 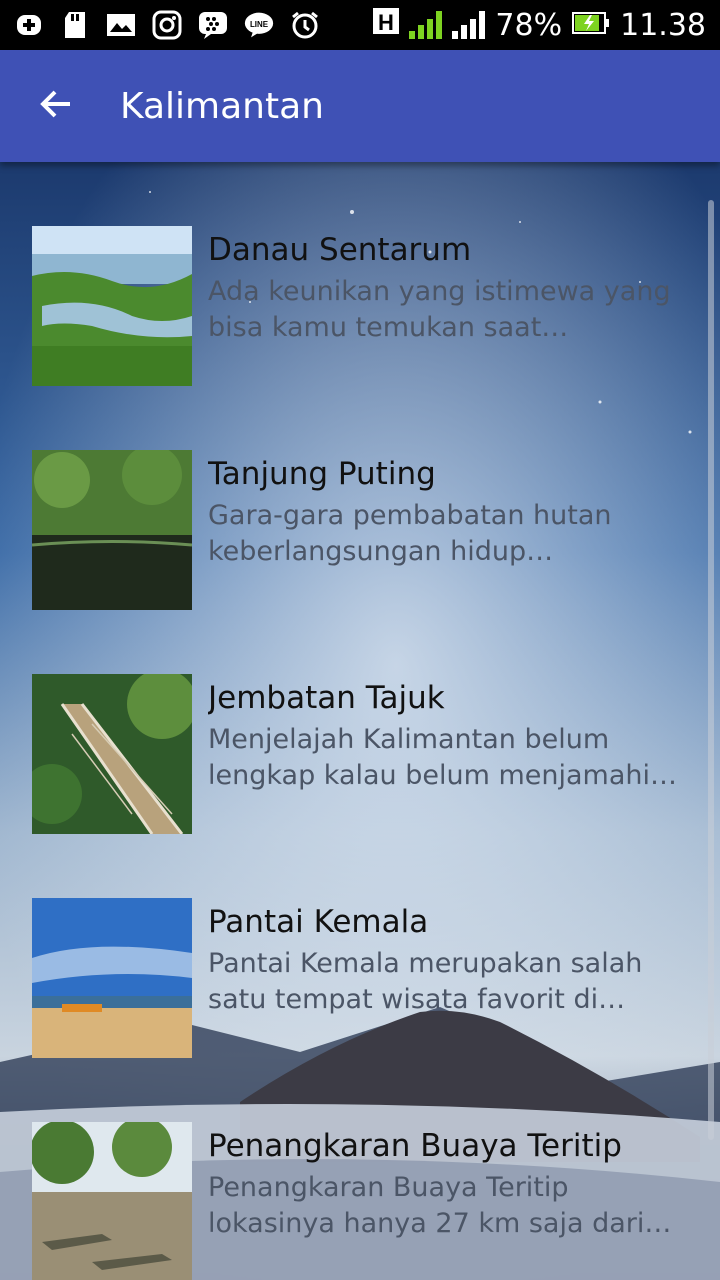 I want to click on clock: 11.38, so click(x=663, y=25).